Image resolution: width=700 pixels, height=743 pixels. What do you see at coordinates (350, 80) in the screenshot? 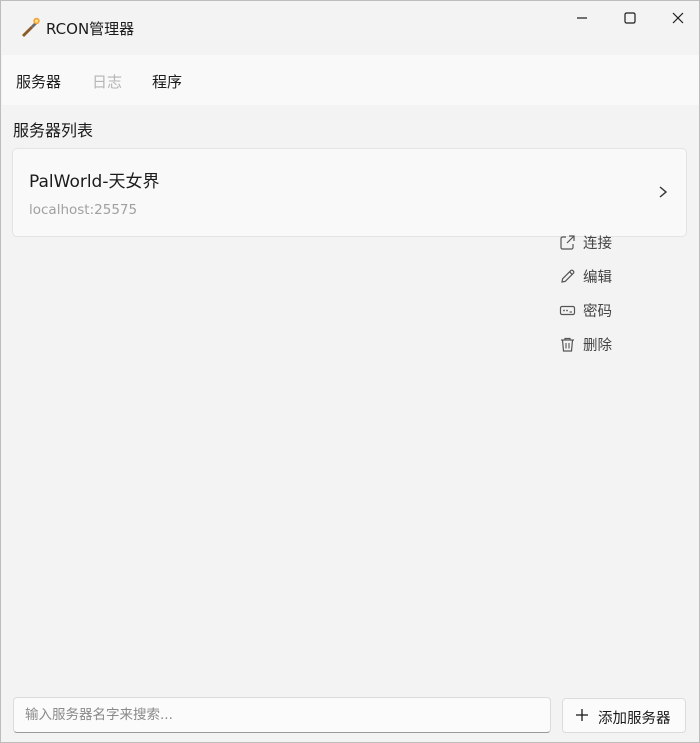
I see `main-nav: 服务器 日志 程序` at bounding box center [350, 80].